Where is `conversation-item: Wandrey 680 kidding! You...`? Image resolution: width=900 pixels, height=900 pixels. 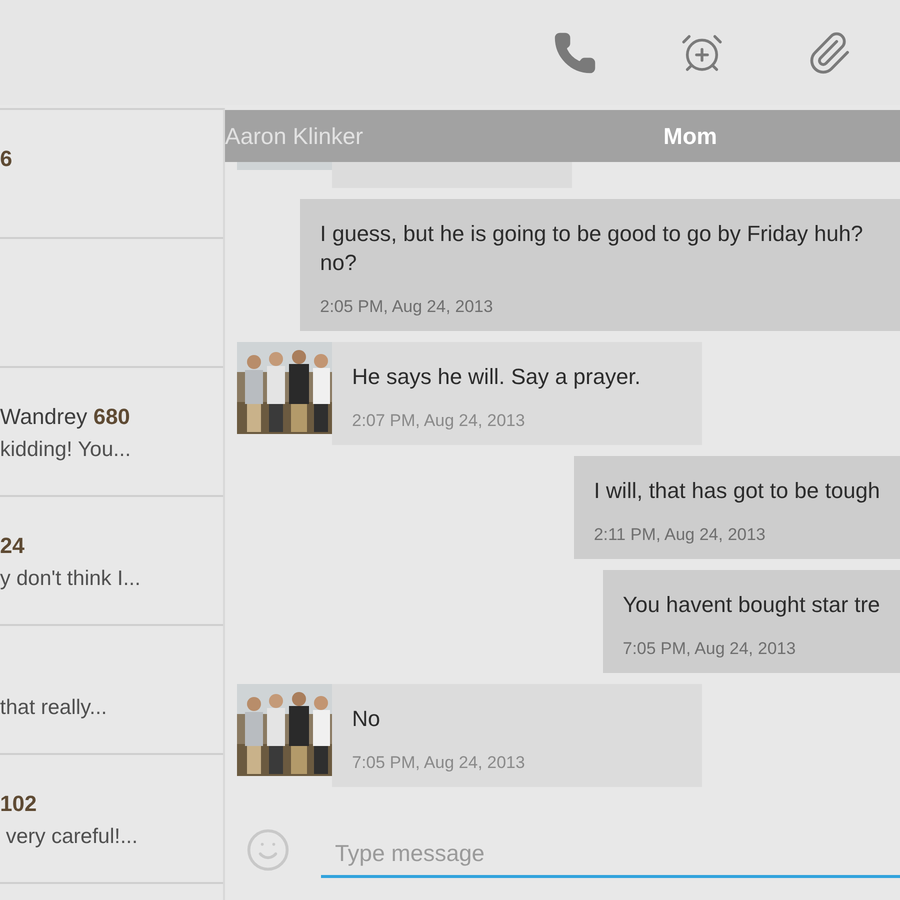 conversation-item: Wandrey 680 kidding! You... is located at coordinates (111, 432).